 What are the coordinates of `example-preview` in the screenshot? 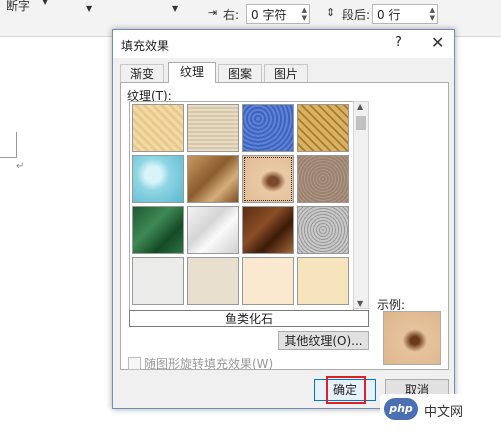 It's located at (412, 338).